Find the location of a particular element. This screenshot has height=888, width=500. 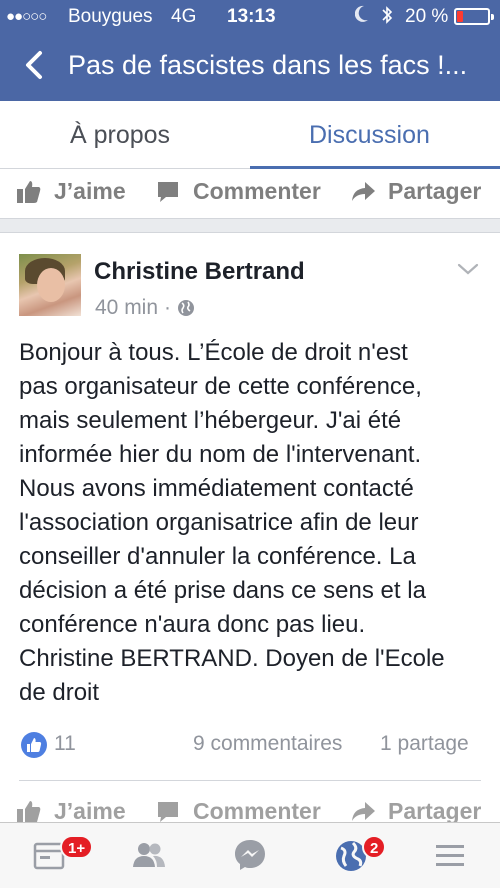

post-author: Christine Bertrand is located at coordinates (199, 272).